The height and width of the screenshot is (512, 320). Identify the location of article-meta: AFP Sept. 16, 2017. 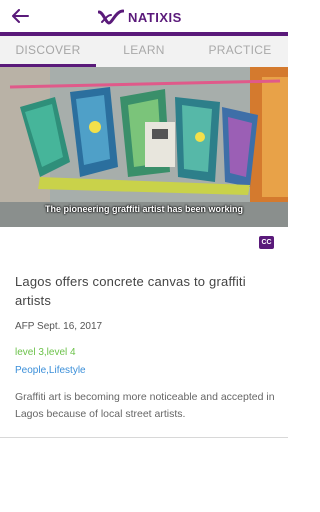
(59, 326).